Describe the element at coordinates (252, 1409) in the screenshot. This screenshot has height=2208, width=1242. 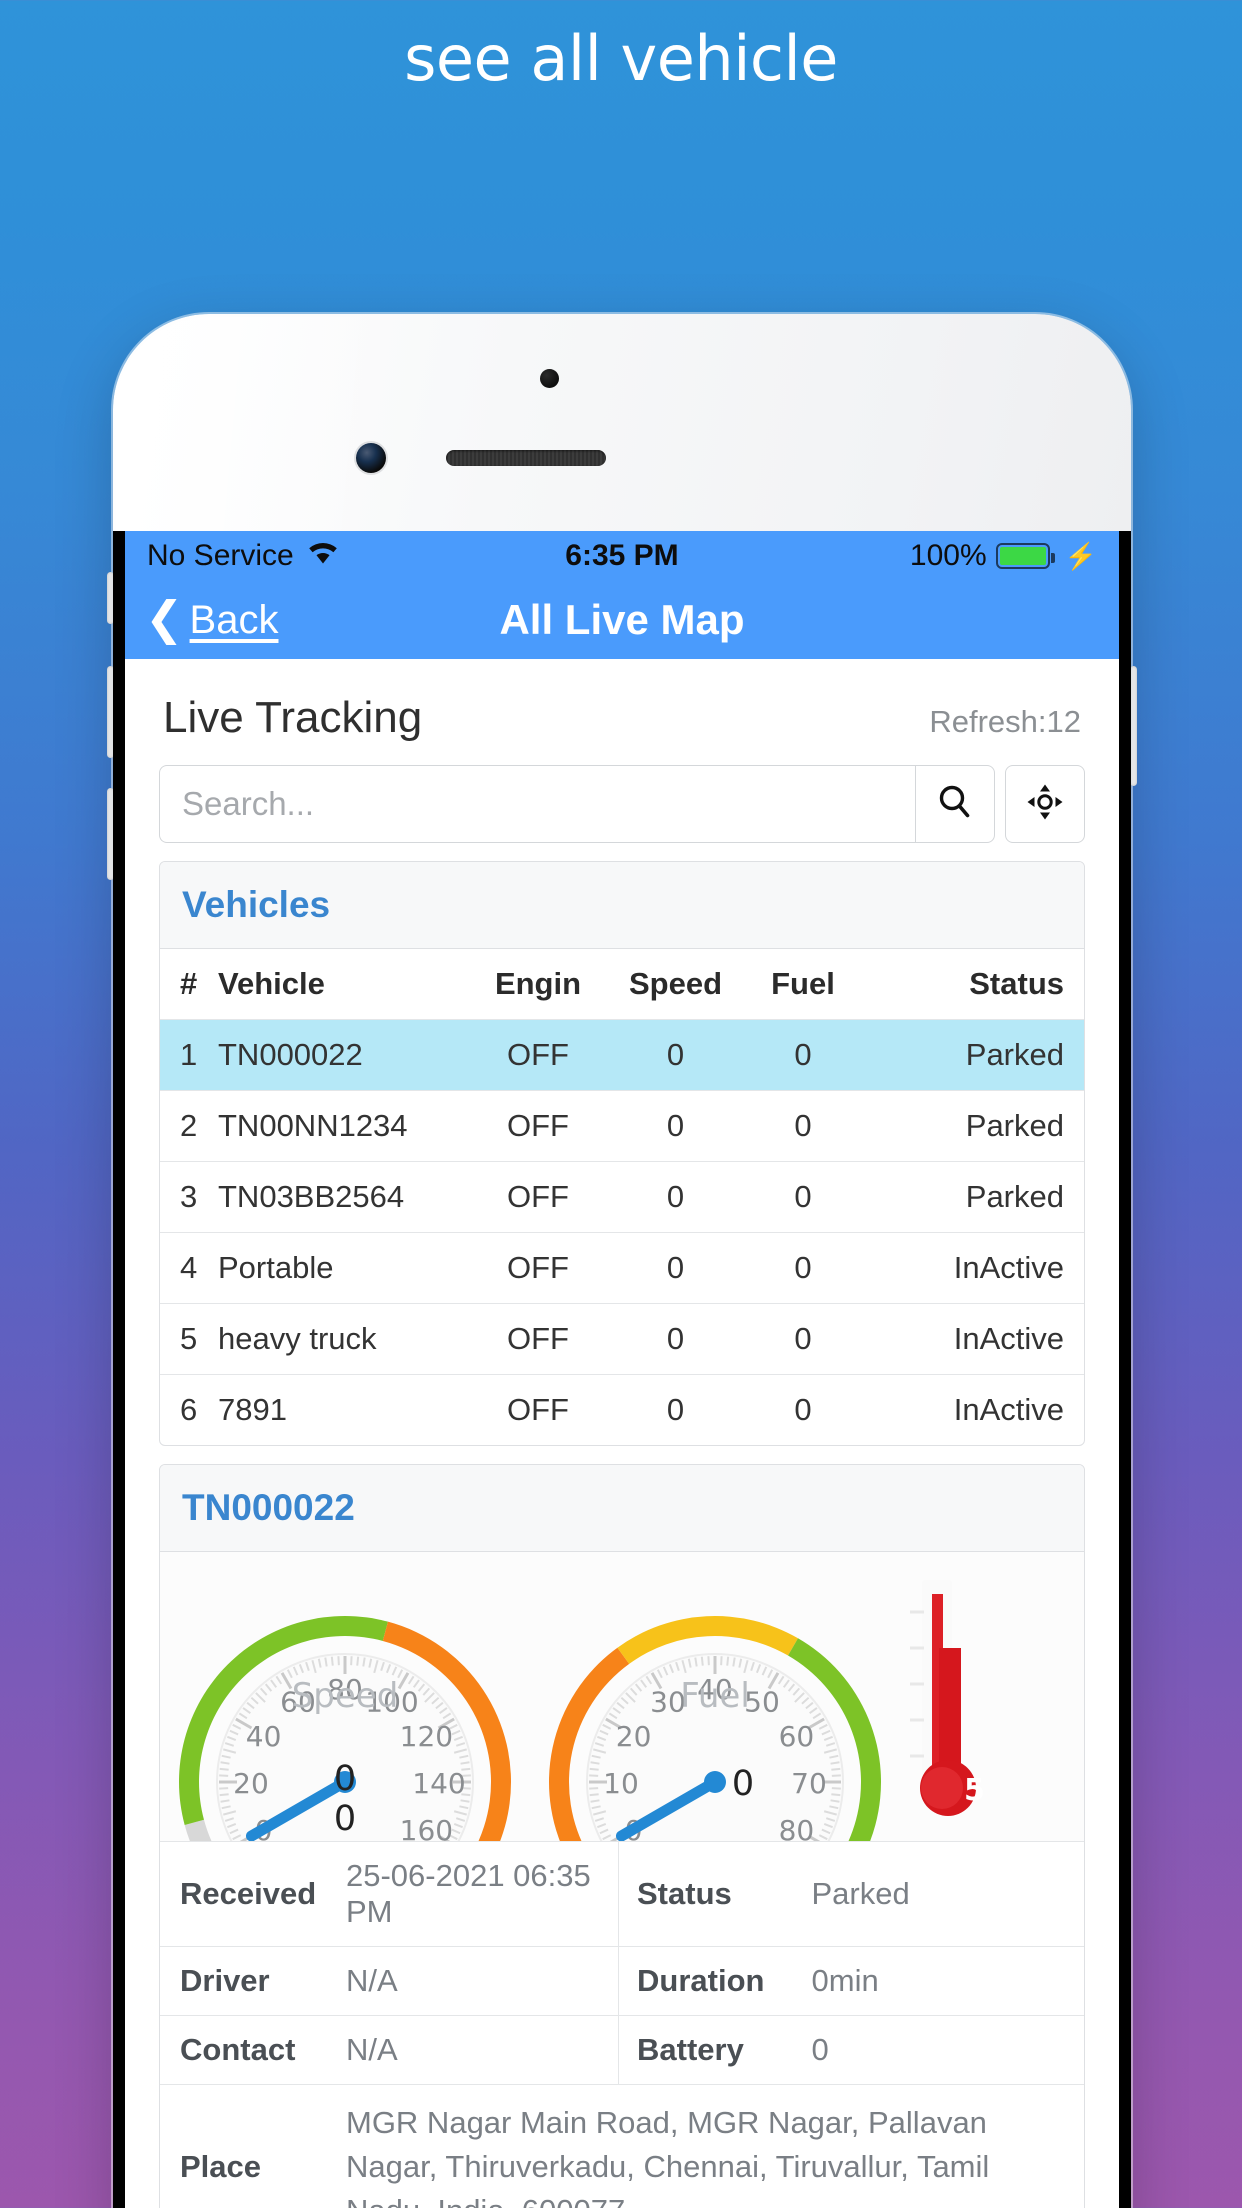
I see `cell-vehicle: 7891` at that location.